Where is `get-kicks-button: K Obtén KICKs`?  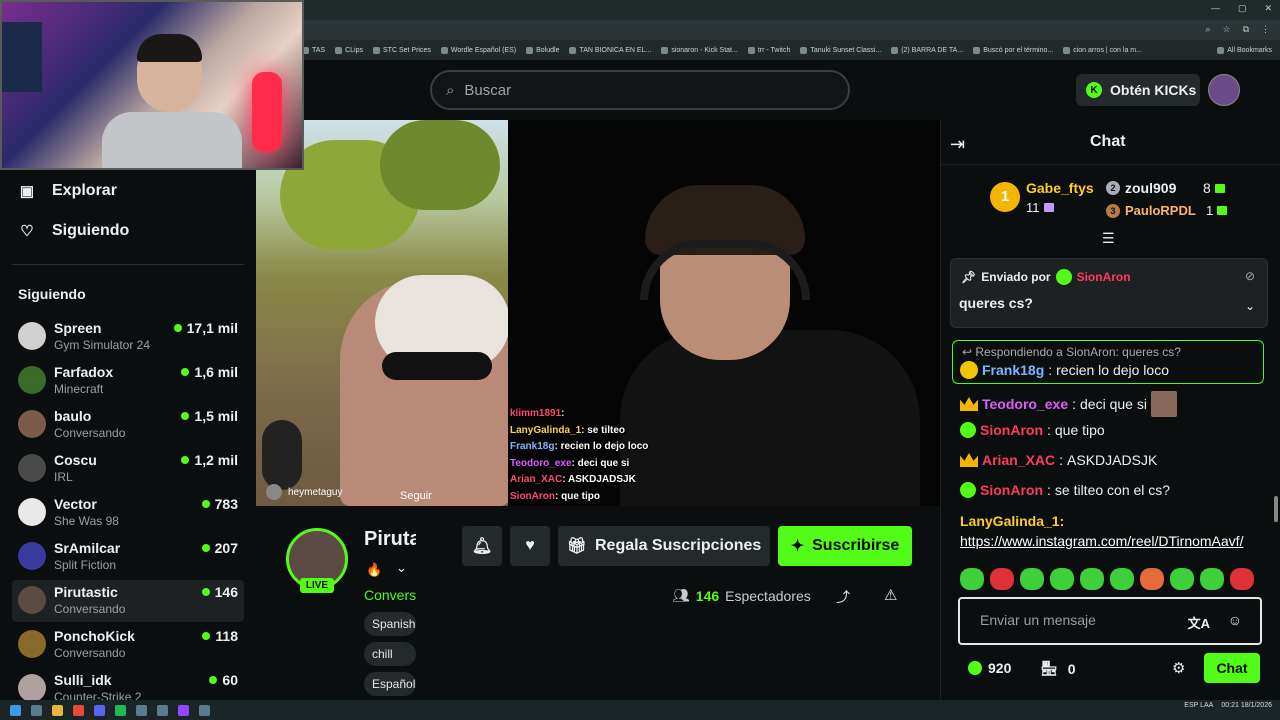 get-kicks-button: K Obtén KICKs is located at coordinates (1138, 90).